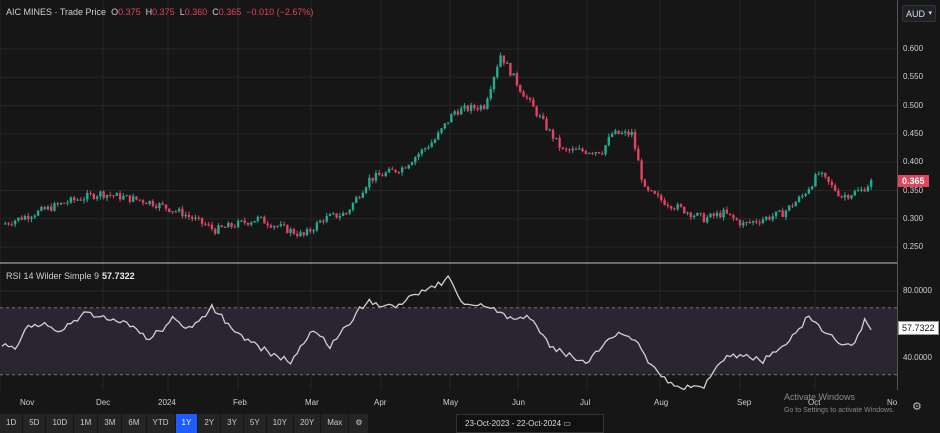 The width and height of the screenshot is (940, 433). I want to click on range-button-ytd: YTD, so click(160, 423).